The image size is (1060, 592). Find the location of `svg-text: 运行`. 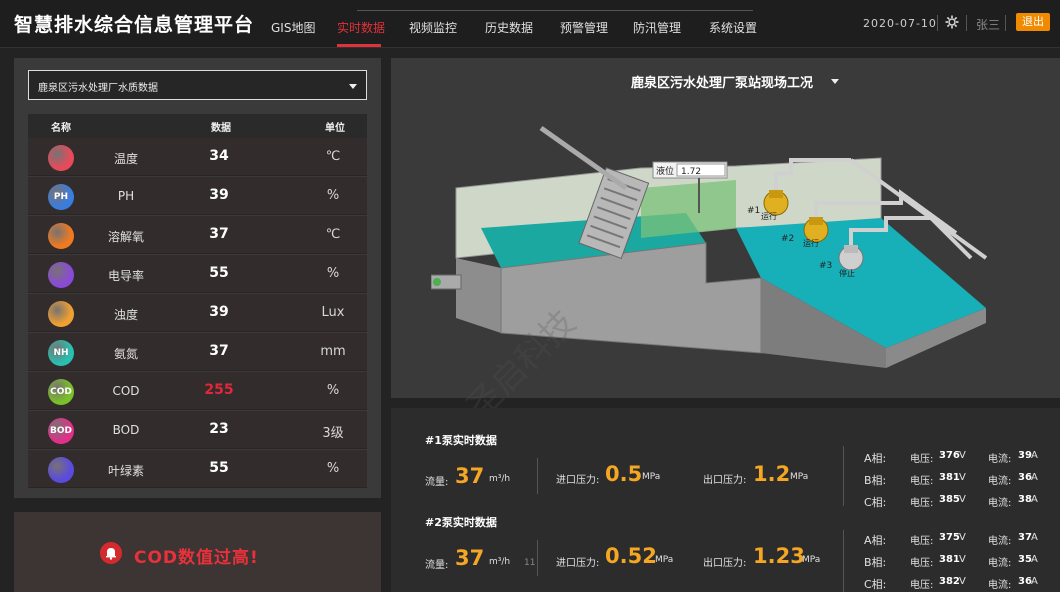

svg-text: 运行 is located at coordinates (811, 243).